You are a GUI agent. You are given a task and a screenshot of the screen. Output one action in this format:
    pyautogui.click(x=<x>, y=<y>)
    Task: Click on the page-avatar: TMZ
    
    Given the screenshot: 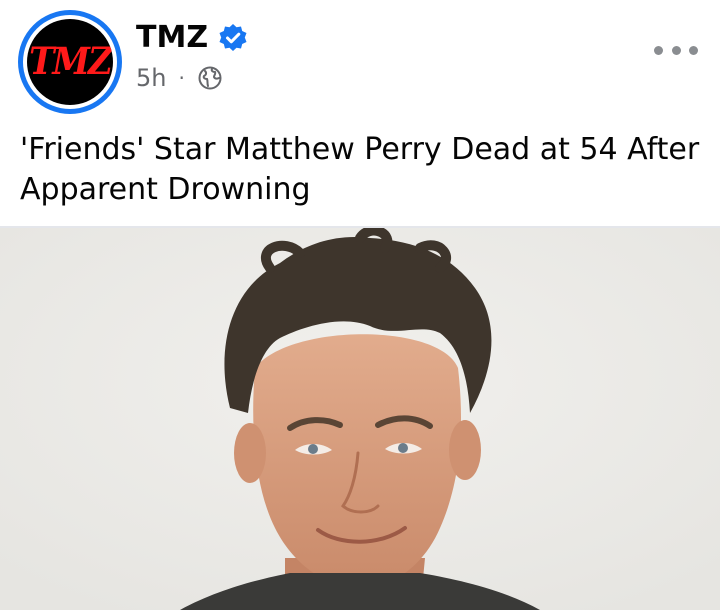 What is the action you would take?
    pyautogui.click(x=70, y=62)
    